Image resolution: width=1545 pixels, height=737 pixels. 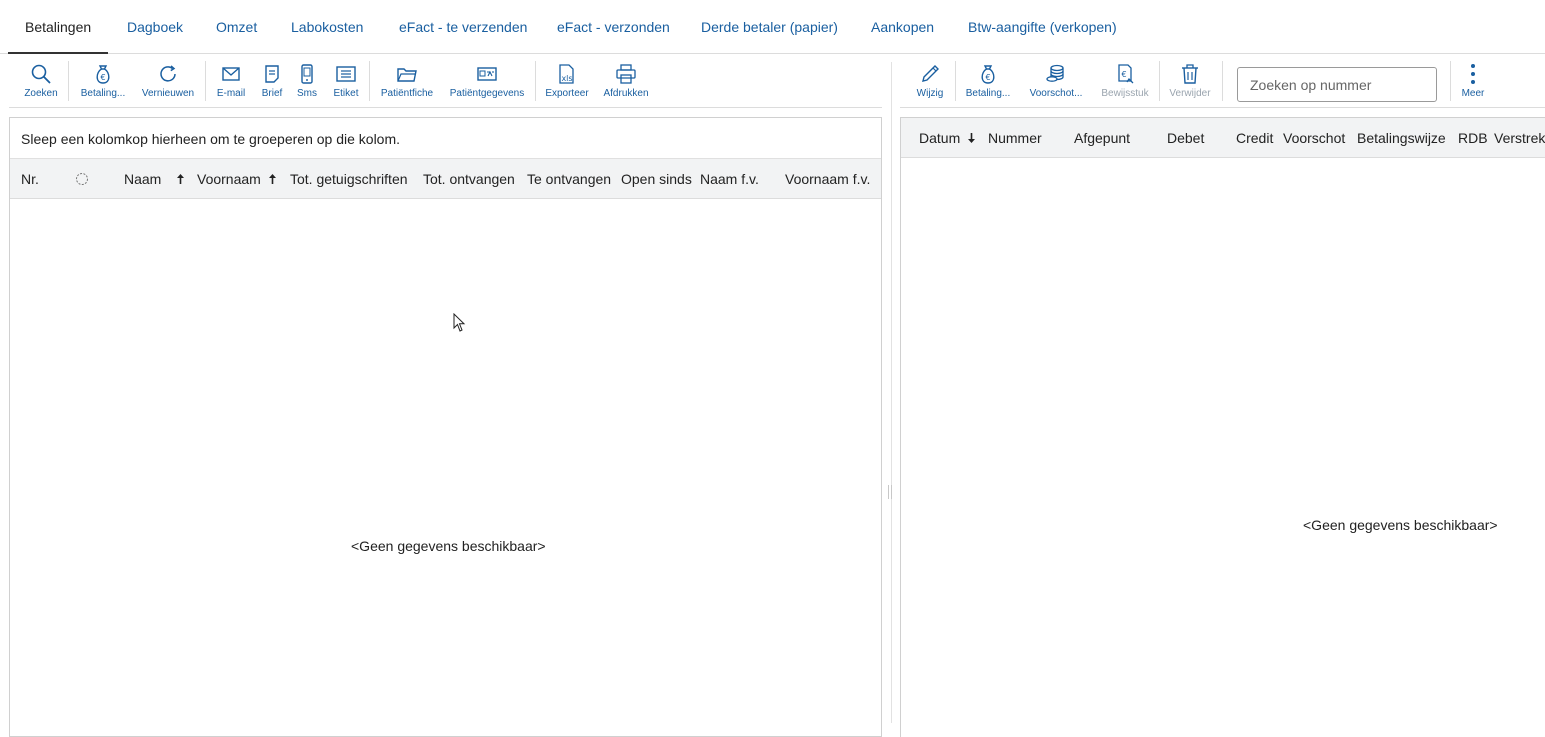 I want to click on etiket-button: Etiket, so click(x=346, y=81).